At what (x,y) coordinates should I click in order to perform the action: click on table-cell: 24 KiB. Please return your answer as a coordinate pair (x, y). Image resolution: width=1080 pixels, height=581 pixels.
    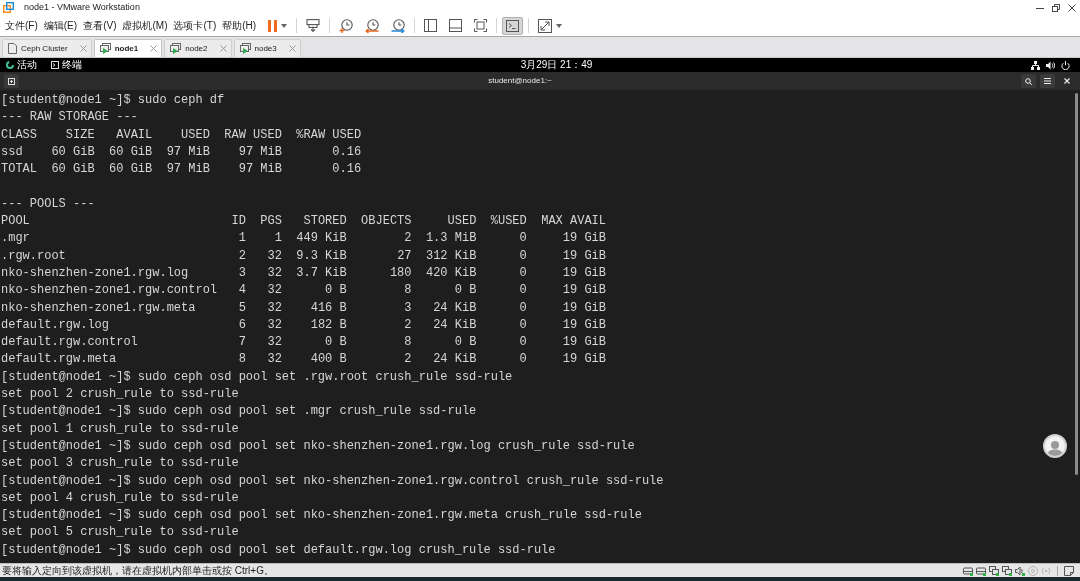
    Looking at the image, I should click on (455, 359).